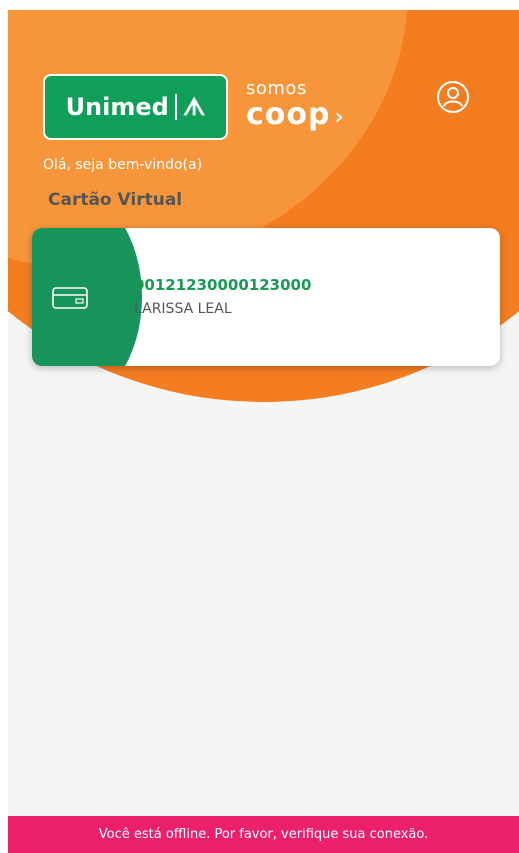 This screenshot has width=519, height=853. I want to click on page-title: Cartão Virtual, so click(115, 200).